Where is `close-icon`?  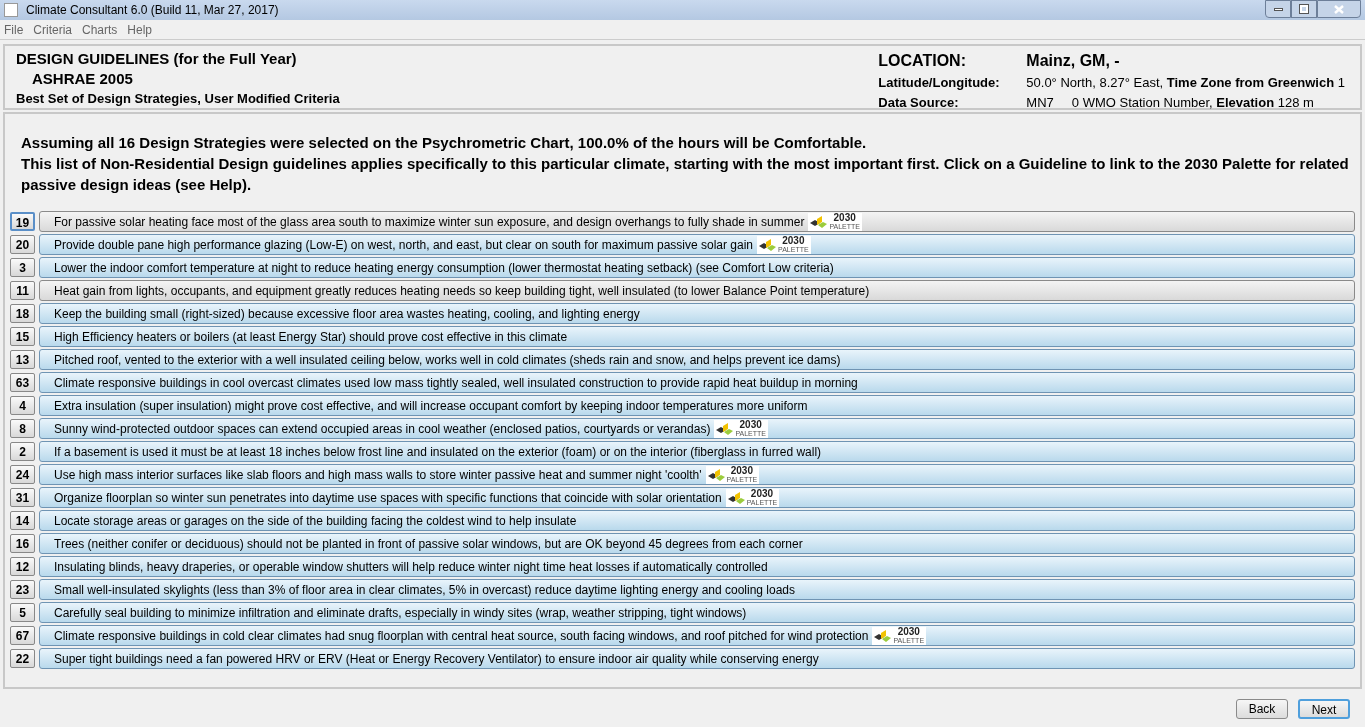 close-icon is located at coordinates (1339, 9).